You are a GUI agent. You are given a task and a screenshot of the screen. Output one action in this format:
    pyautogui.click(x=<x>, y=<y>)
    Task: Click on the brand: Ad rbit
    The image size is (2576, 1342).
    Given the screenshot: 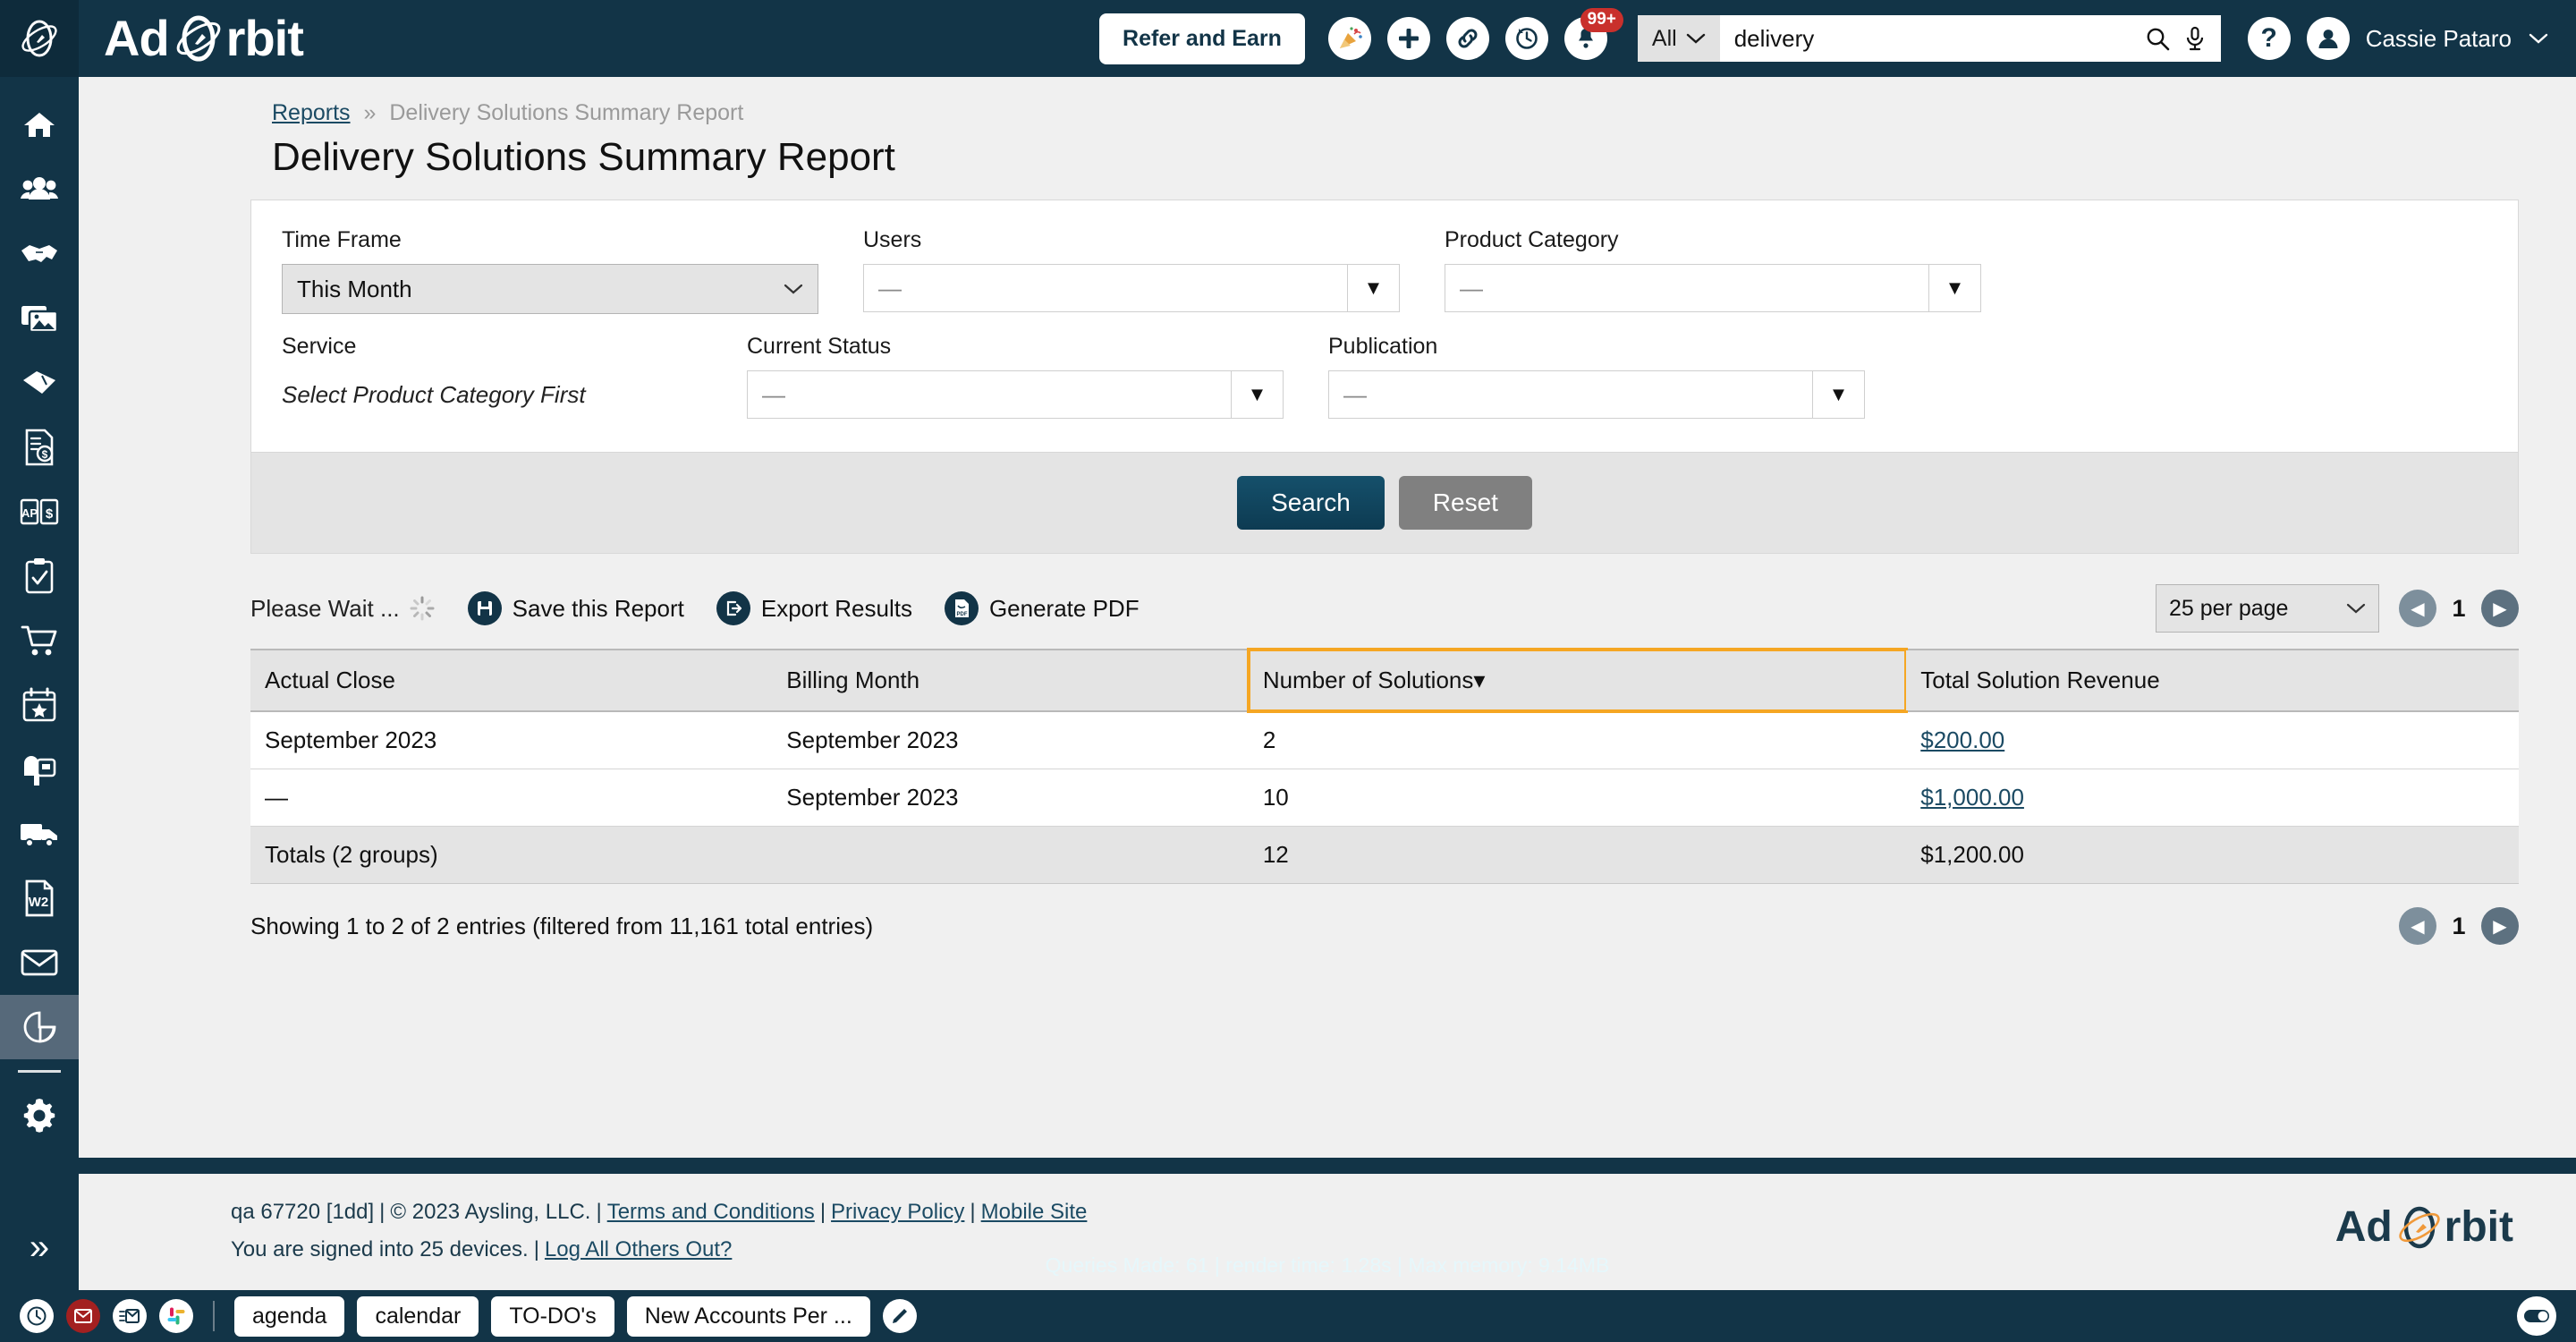 What is the action you would take?
    pyautogui.click(x=204, y=39)
    